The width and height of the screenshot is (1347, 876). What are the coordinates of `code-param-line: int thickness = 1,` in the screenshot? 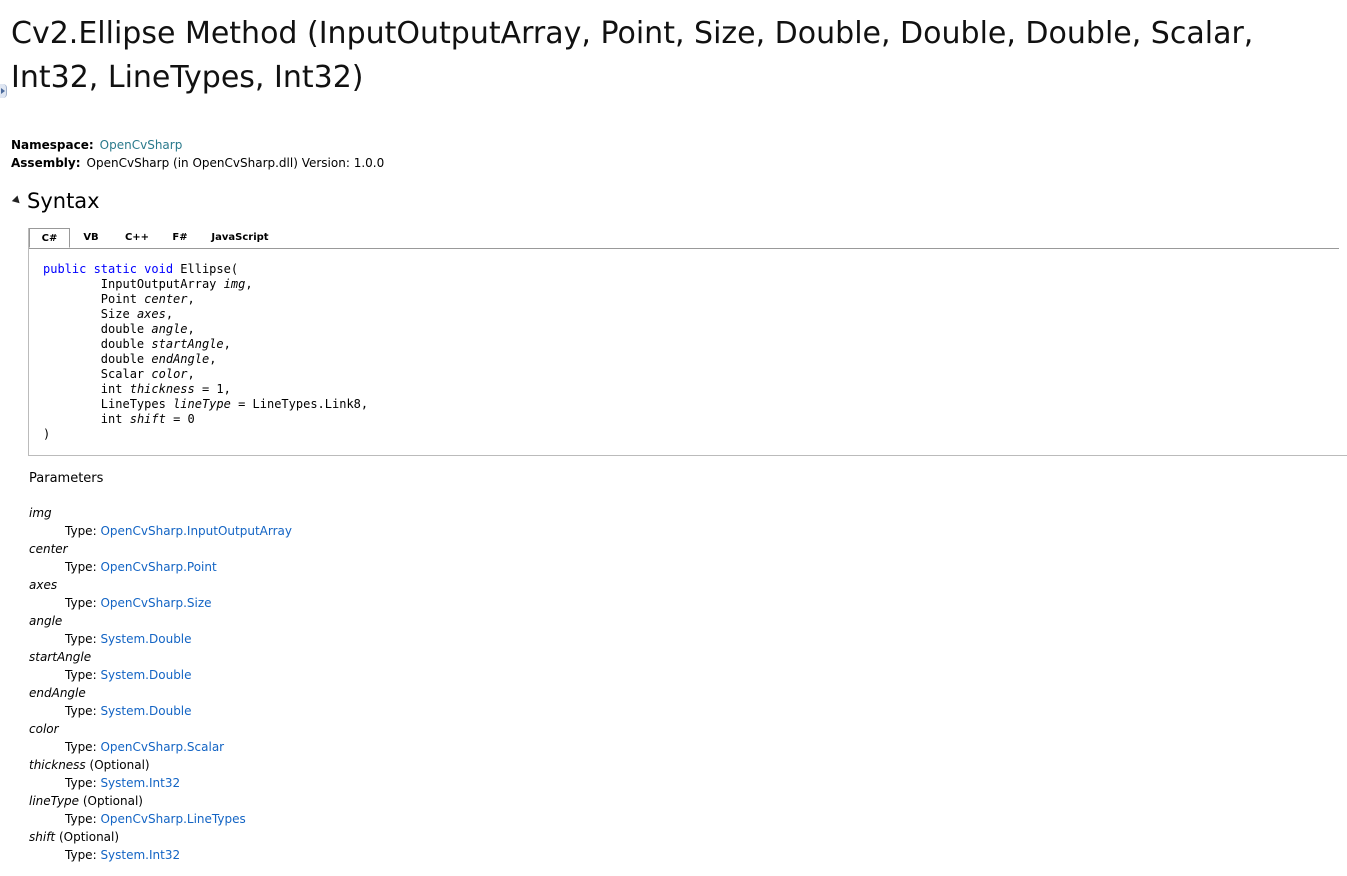 It's located at (137, 389).